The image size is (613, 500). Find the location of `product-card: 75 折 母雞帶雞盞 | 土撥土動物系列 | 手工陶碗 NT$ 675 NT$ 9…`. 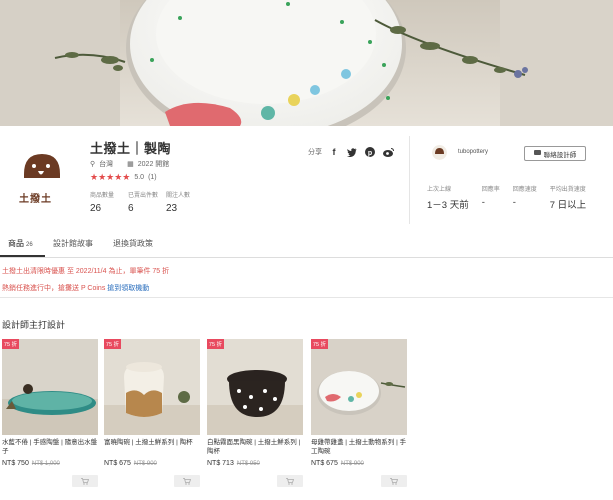

product-card: 75 折 母雞帶雞盞 | 土撥土動物系列 | 手工陶碗 NT$ 675 NT$ 9… is located at coordinates (359, 413).